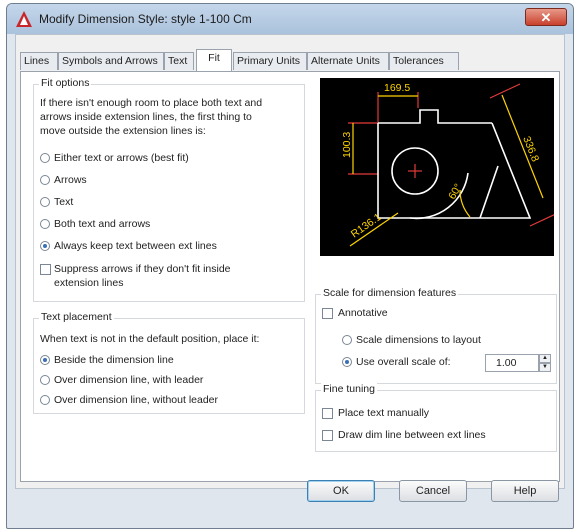 The width and height of the screenshot is (580, 532). I want to click on radio-label-always-keep-text: Always keep text between ext lines, so click(135, 246).